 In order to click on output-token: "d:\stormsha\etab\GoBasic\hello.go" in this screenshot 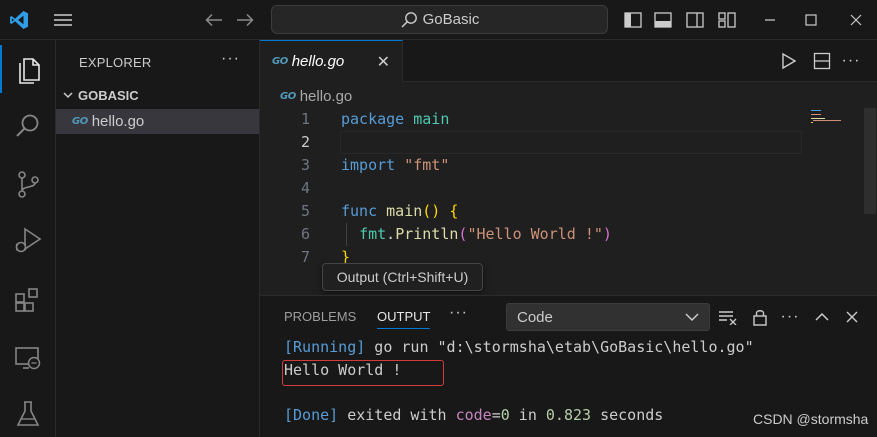, I will do `click(595, 347)`.